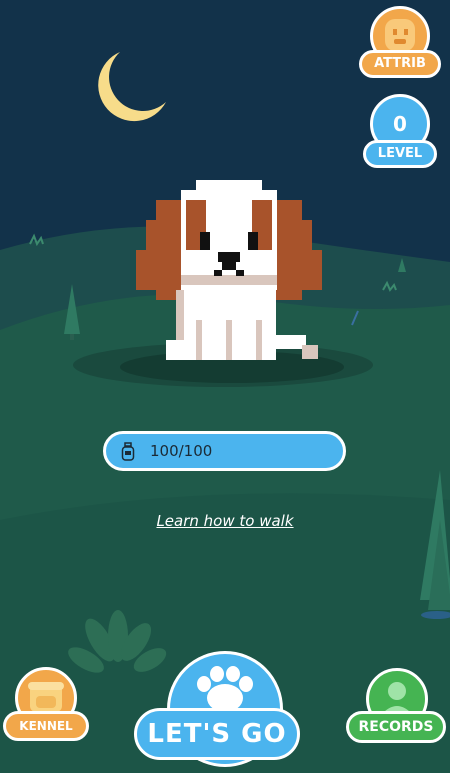 Image resolution: width=450 pixels, height=773 pixels. I want to click on records-label: RECORDS, so click(396, 727).